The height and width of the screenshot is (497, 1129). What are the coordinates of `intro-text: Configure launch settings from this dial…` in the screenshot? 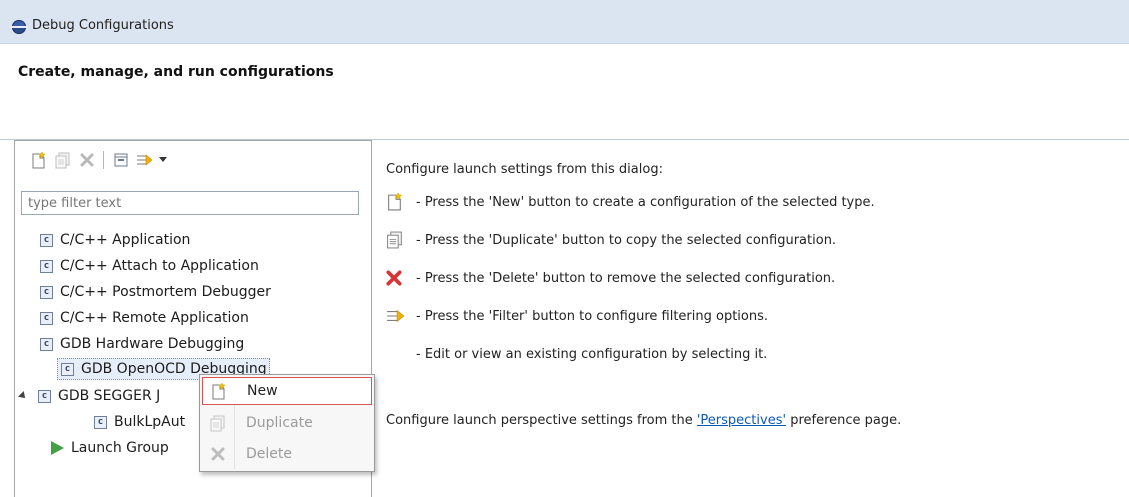 It's located at (524, 169).